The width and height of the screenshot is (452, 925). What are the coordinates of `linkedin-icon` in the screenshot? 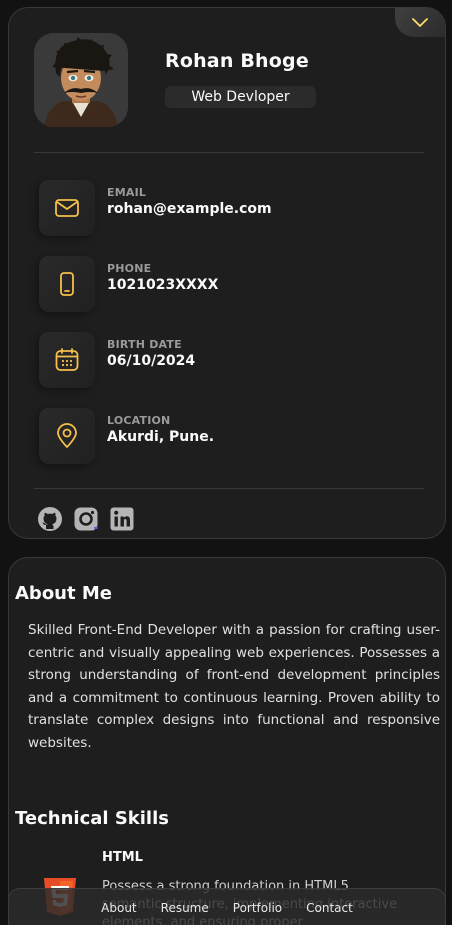 It's located at (122, 519).